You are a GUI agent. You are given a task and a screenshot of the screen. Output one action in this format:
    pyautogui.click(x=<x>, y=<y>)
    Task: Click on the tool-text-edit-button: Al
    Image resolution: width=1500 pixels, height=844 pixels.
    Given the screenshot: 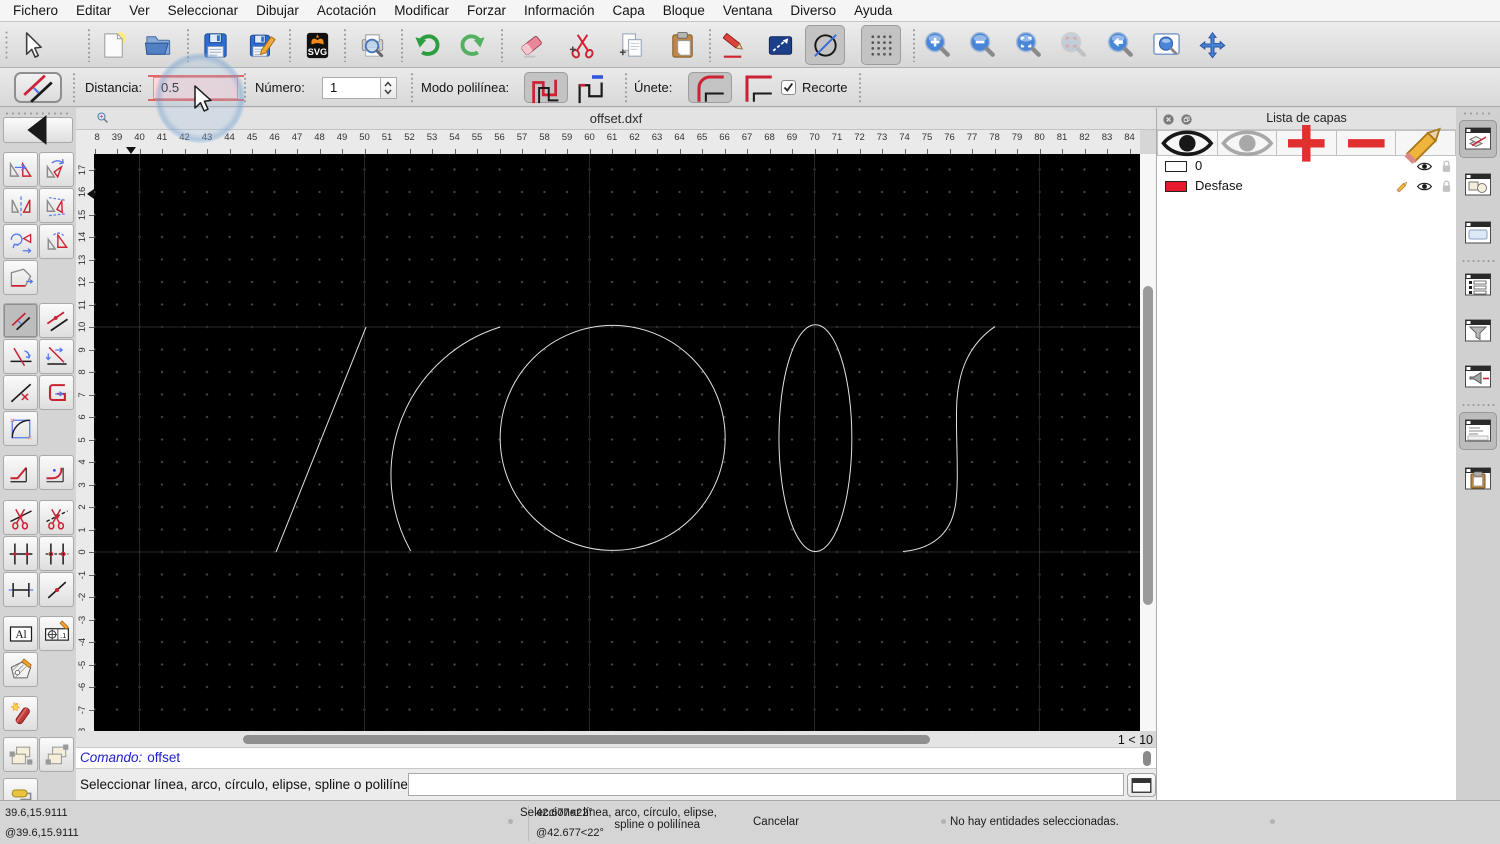 What is the action you would take?
    pyautogui.click(x=20, y=633)
    